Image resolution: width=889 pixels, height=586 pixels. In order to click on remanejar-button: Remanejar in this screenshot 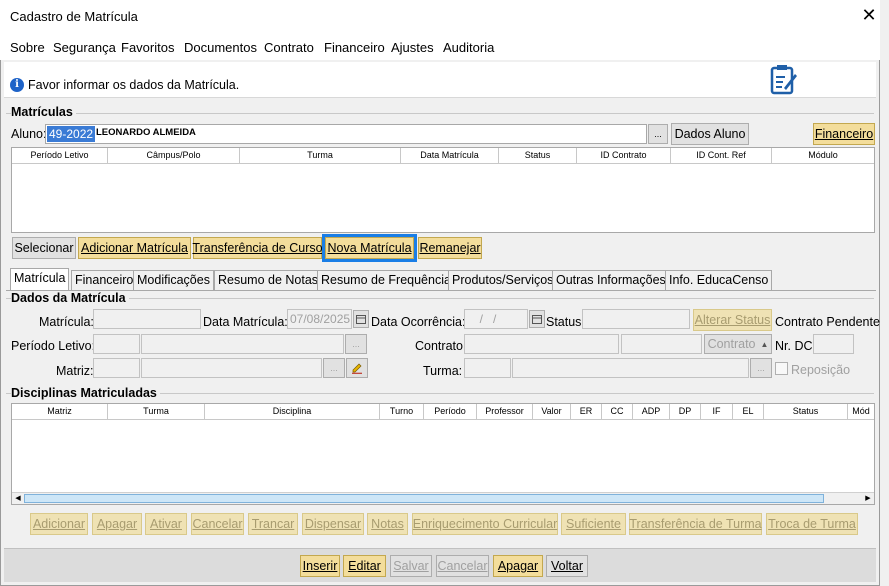, I will do `click(450, 248)`.